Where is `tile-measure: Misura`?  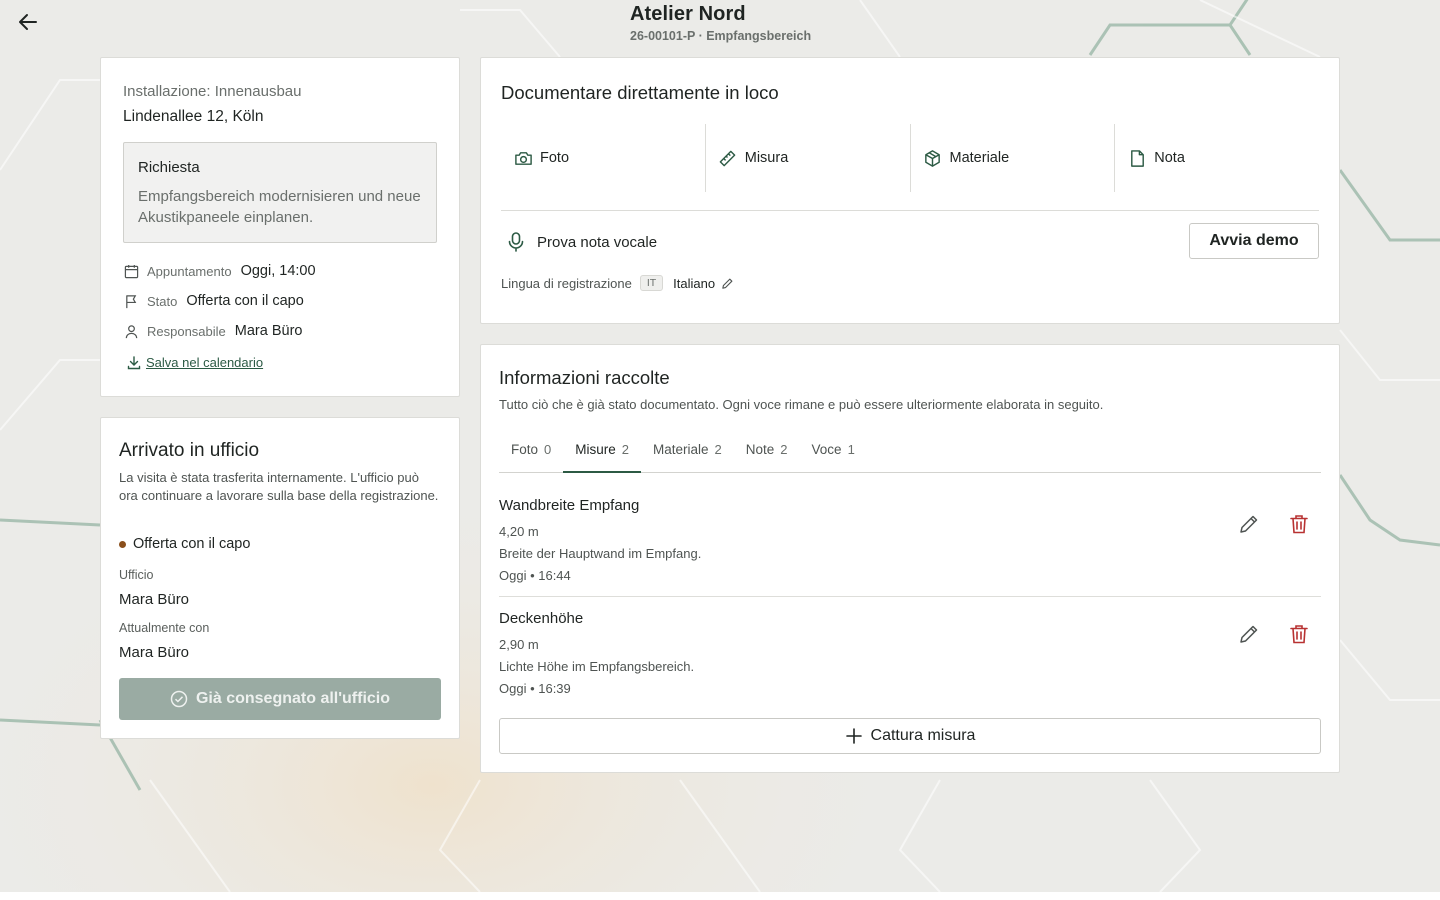 tile-measure: Misura is located at coordinates (808, 158).